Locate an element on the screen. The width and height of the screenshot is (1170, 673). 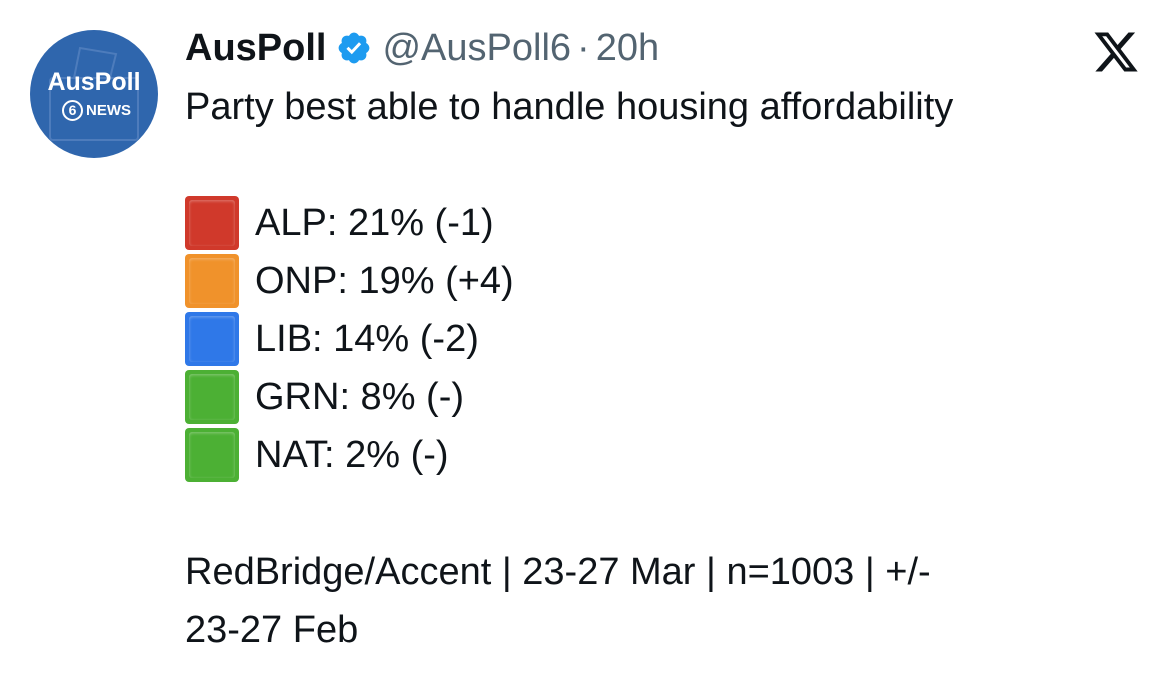
verified-badge-icon is located at coordinates (354, 48).